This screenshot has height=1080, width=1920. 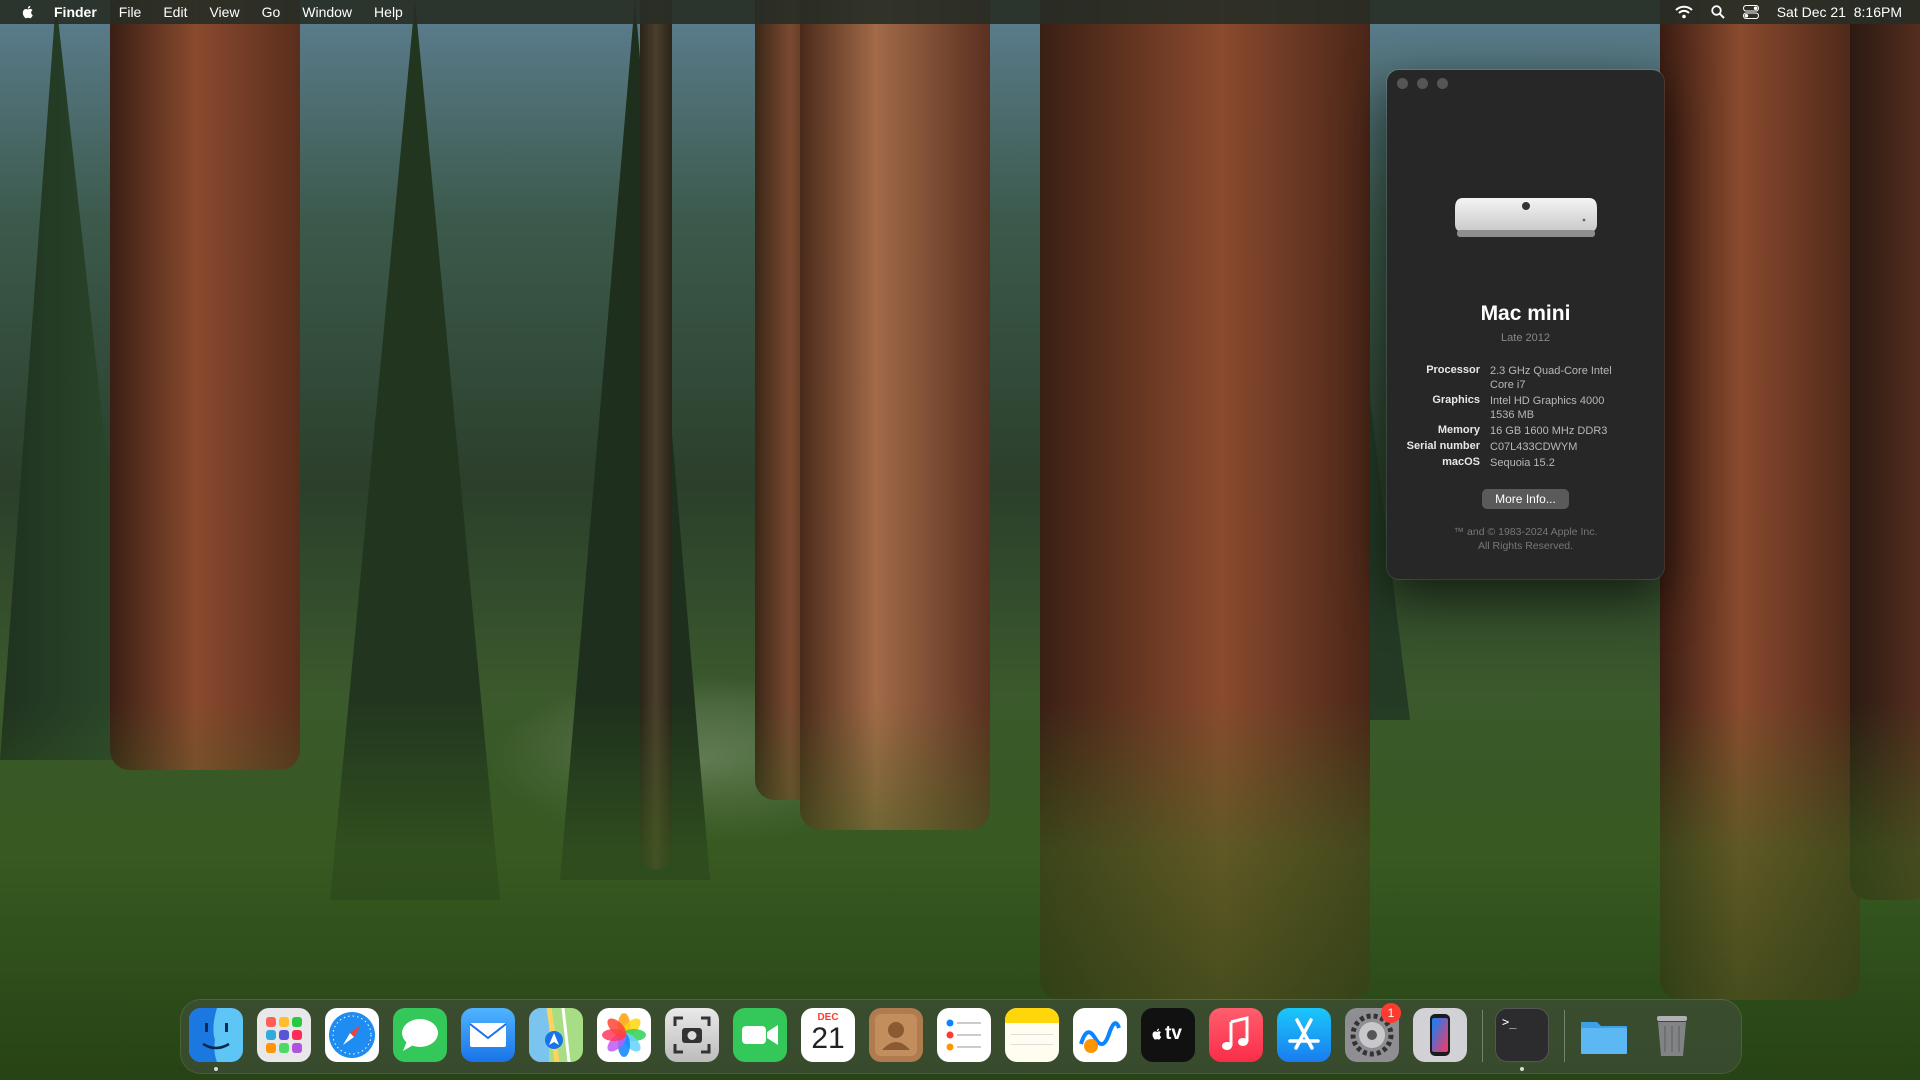 What do you see at coordinates (1456, 400) in the screenshot?
I see `spec-label: Graphics` at bounding box center [1456, 400].